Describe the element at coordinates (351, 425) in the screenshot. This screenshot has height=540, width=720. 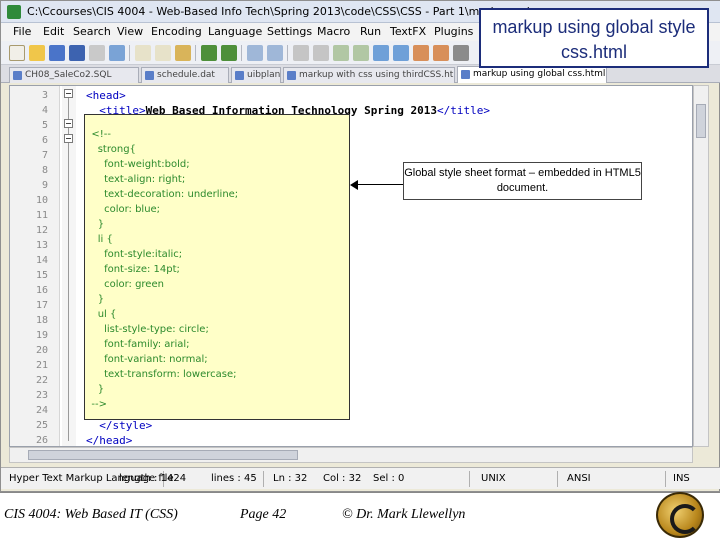
I see `code-line: 25 </style>` at that location.